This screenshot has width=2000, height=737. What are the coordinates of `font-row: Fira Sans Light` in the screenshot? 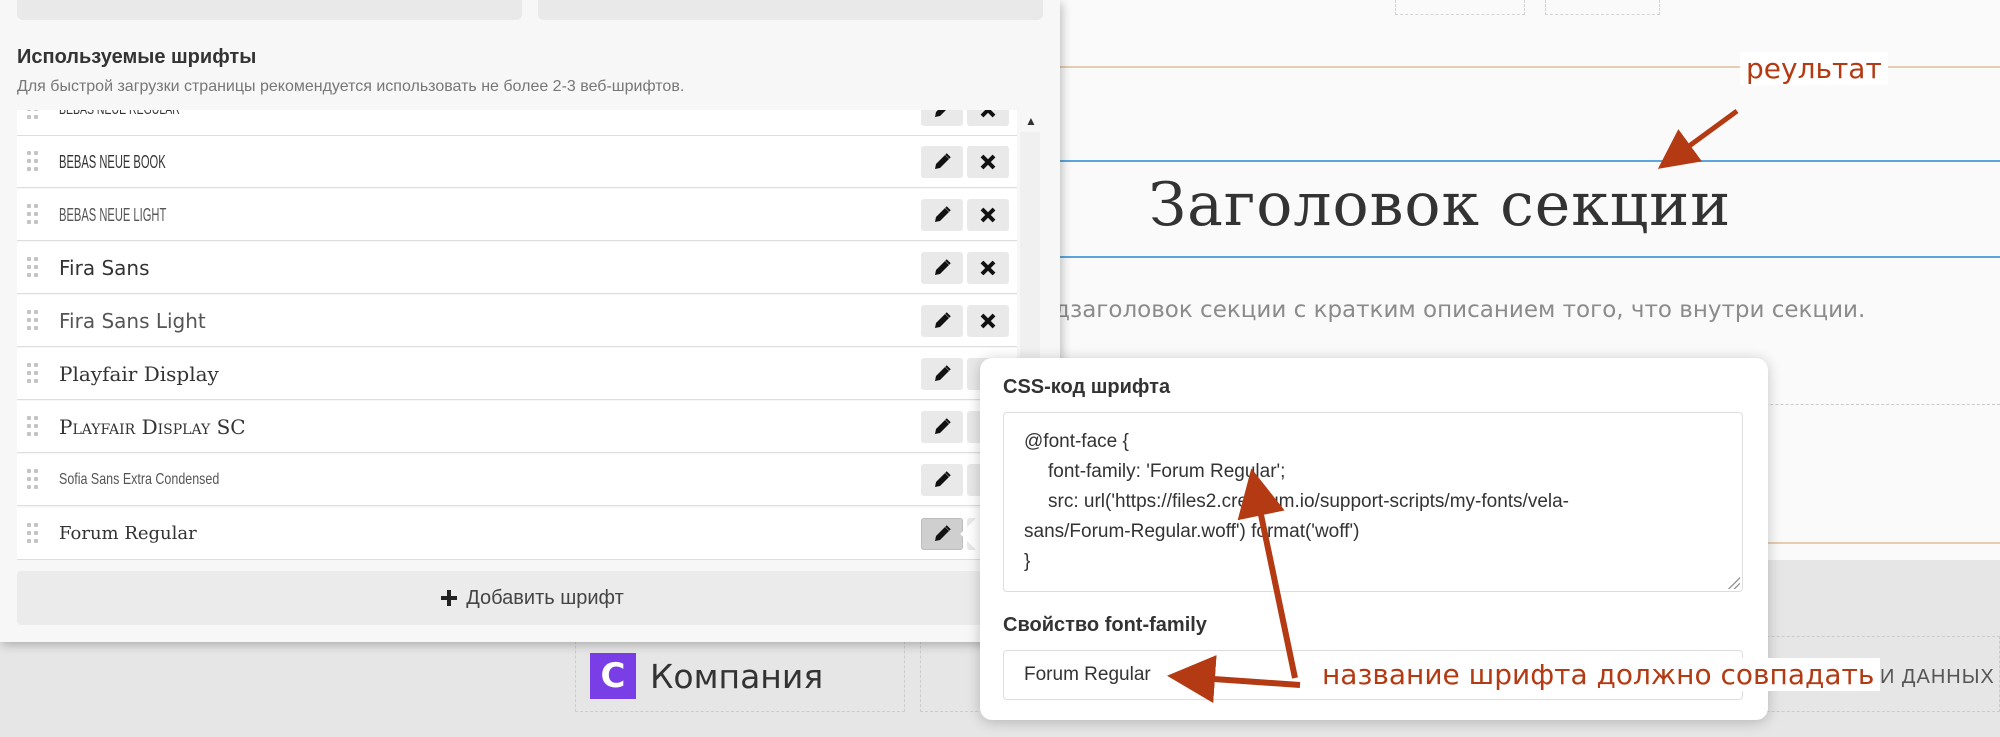 It's located at (517, 321).